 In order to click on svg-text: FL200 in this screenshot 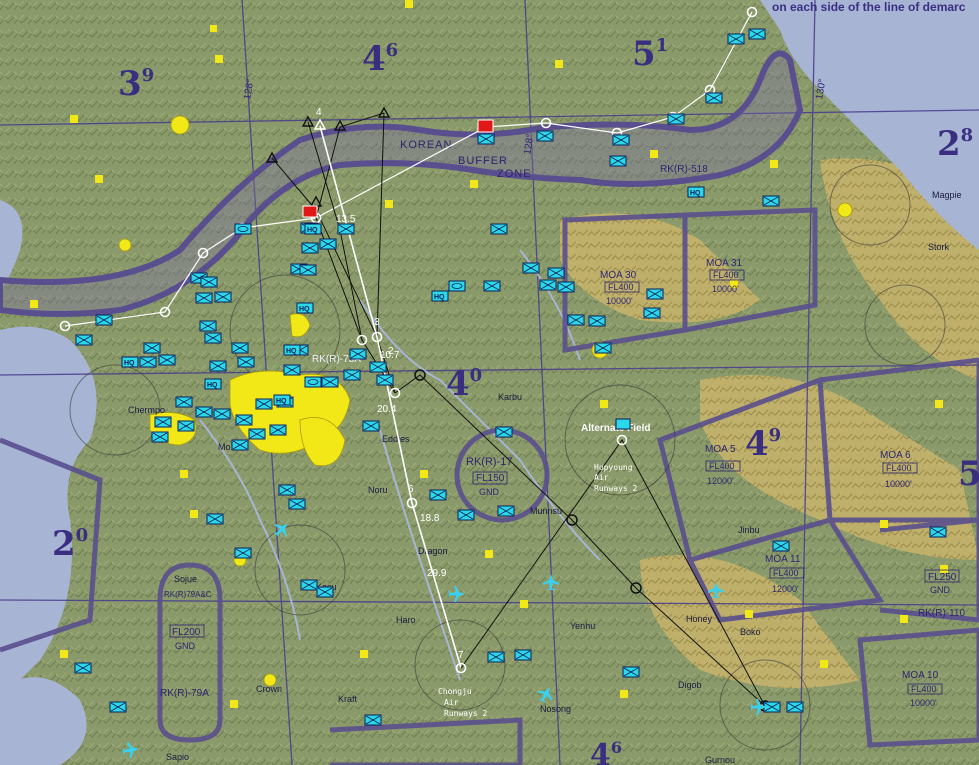, I will do `click(186, 632)`.